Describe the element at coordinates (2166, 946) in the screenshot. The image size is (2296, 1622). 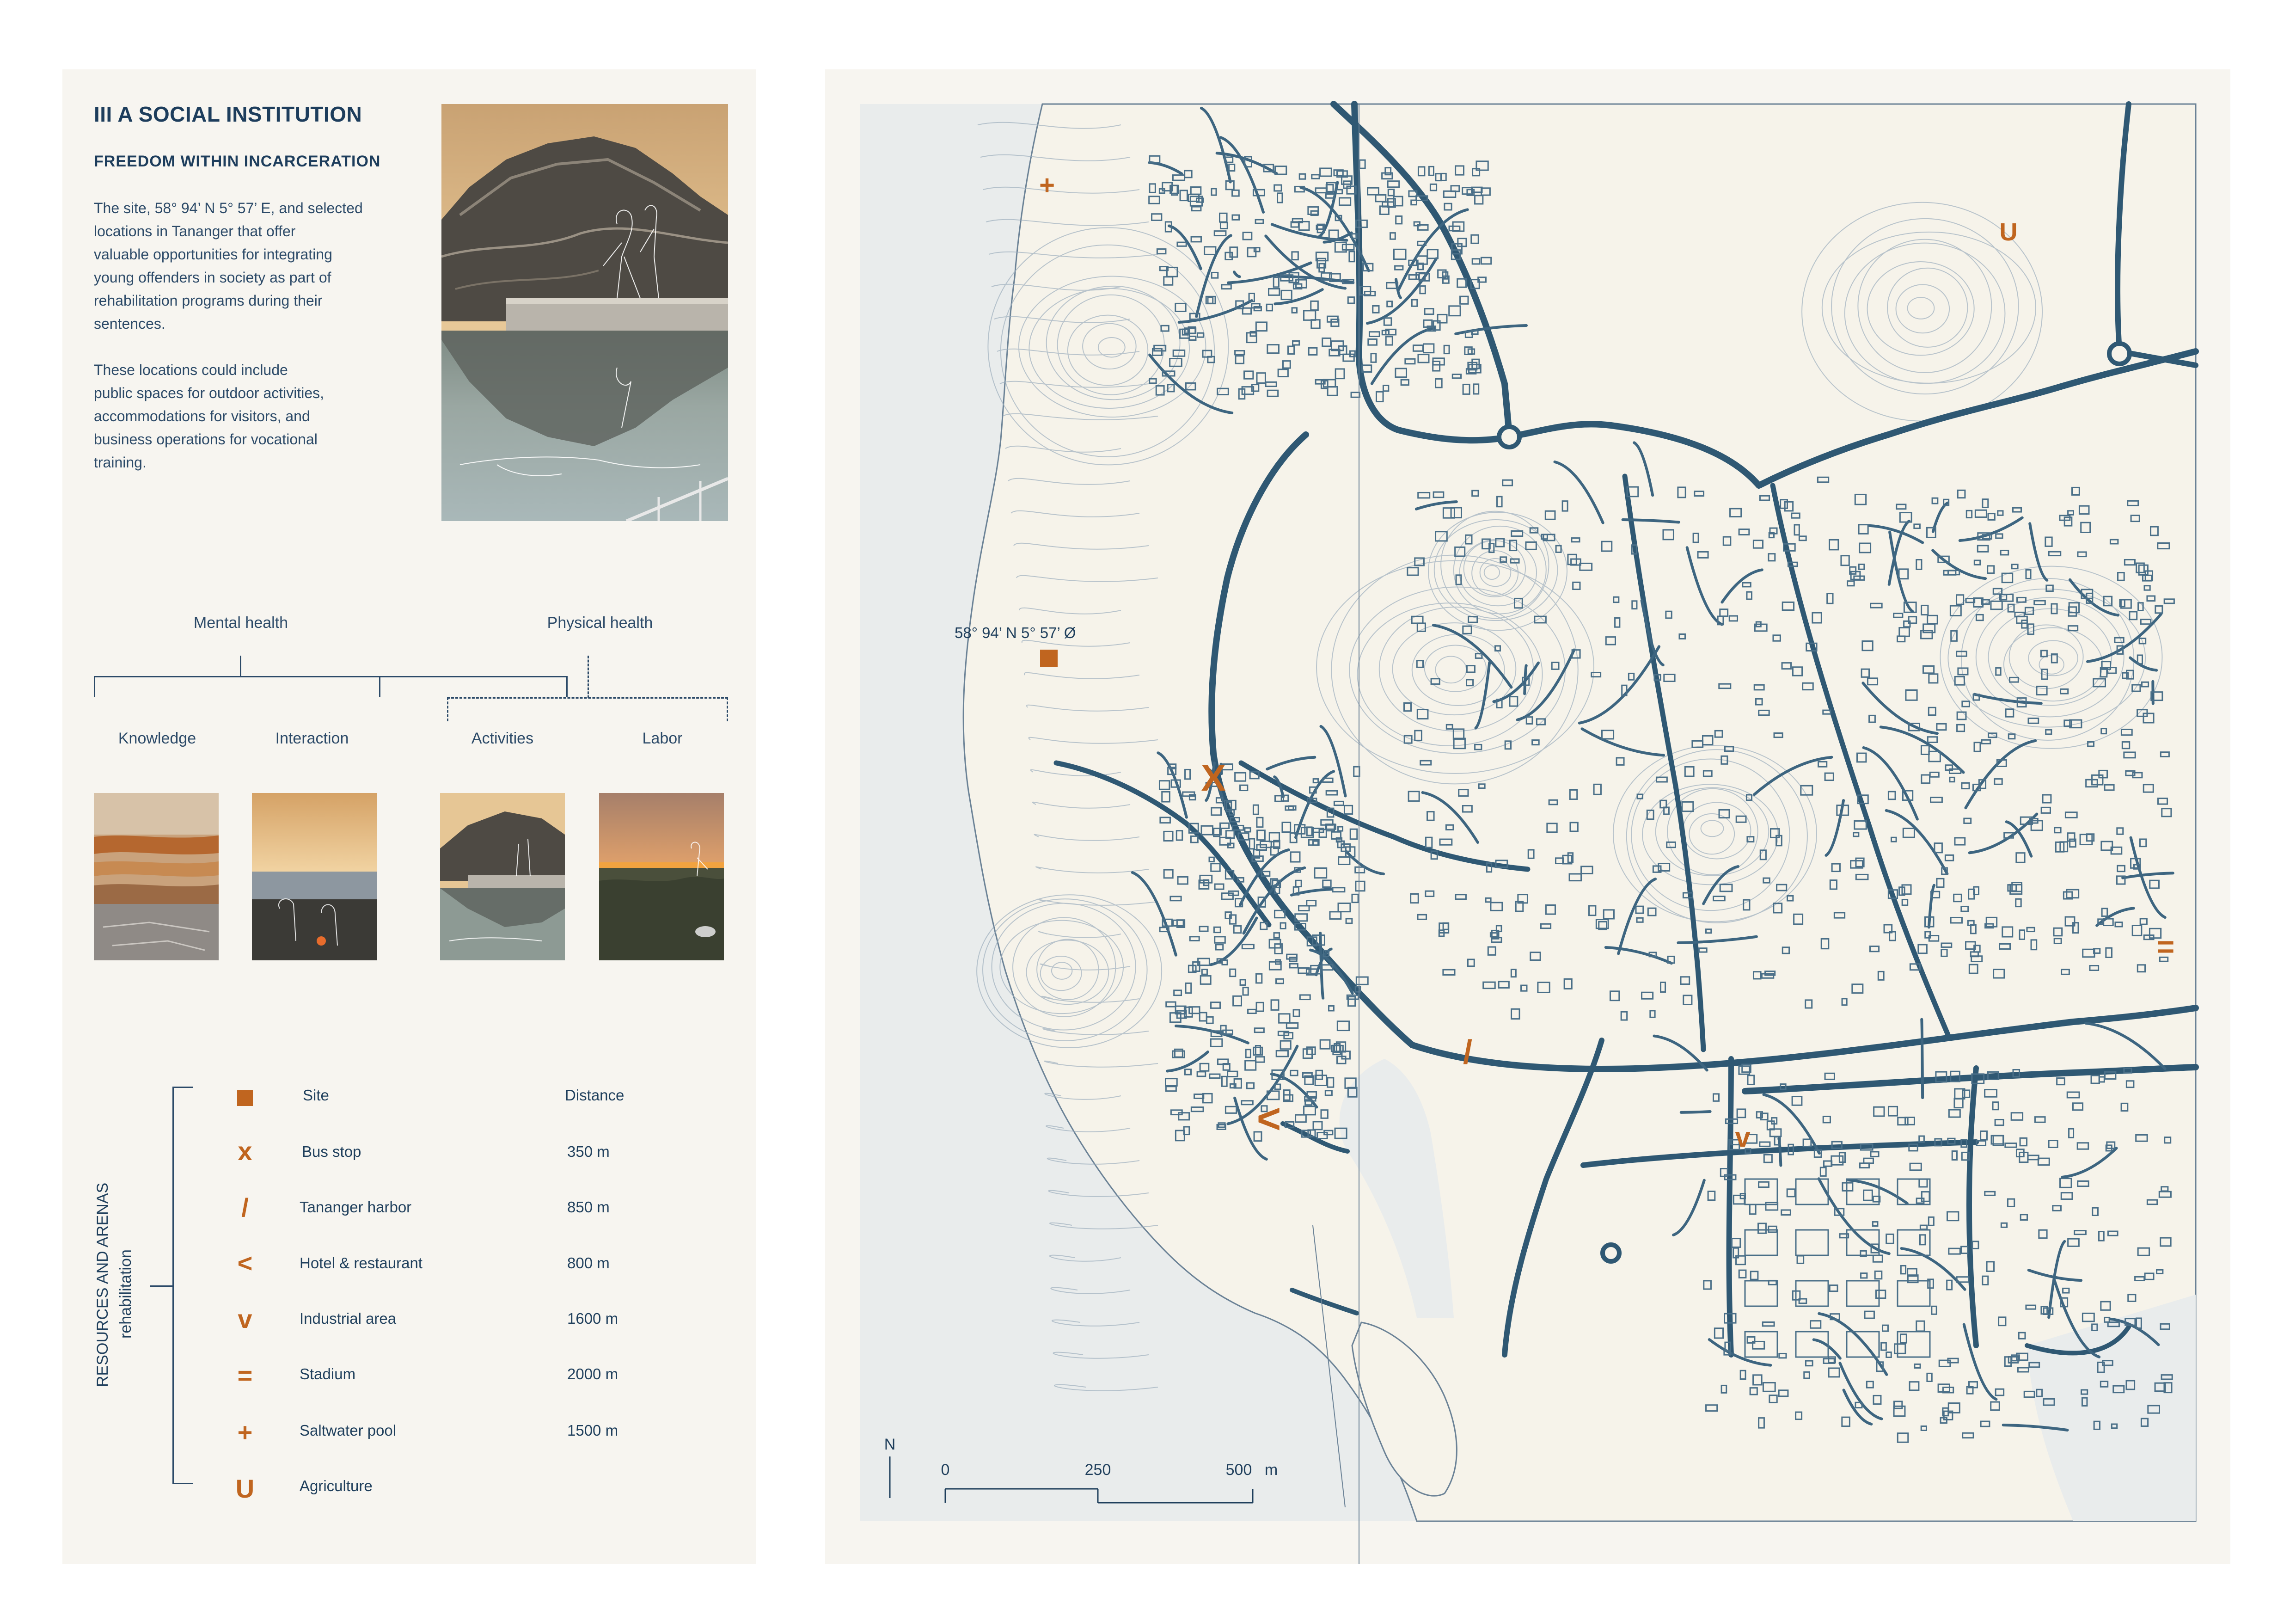
I see `map-marker-stadium: =` at that location.